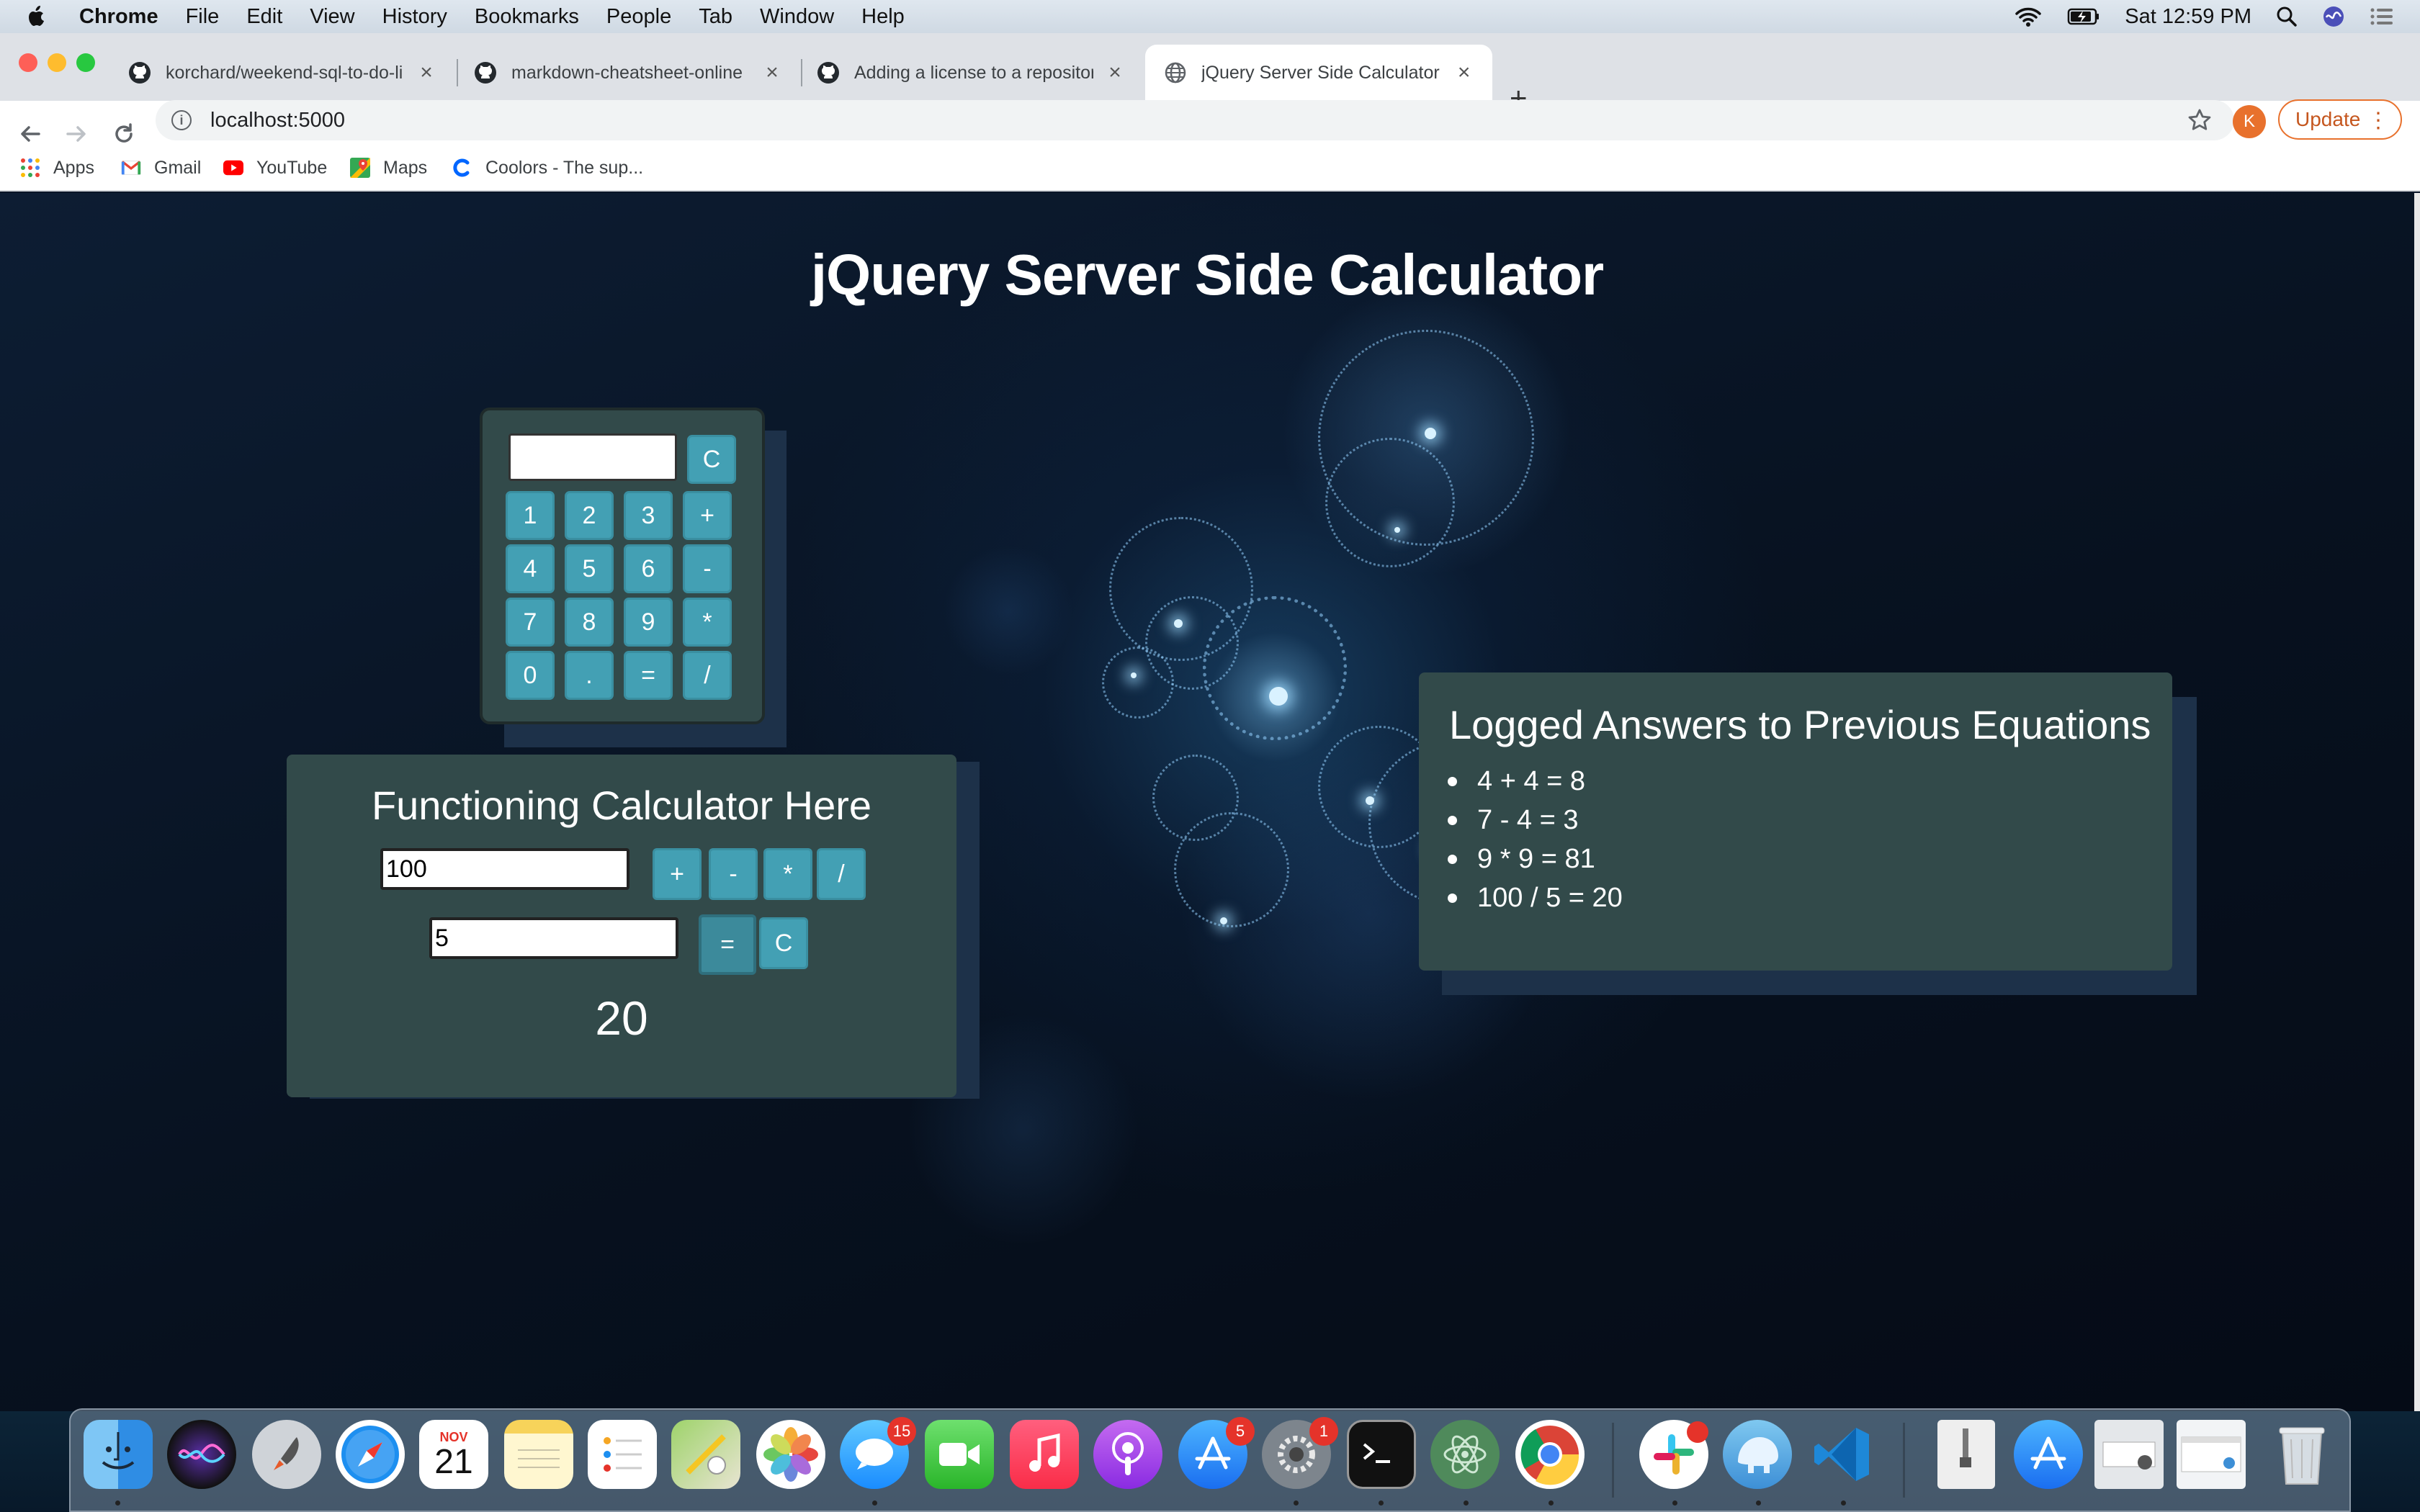 The width and height of the screenshot is (2420, 1512). What do you see at coordinates (538, 1454) in the screenshot?
I see `notes-icon` at bounding box center [538, 1454].